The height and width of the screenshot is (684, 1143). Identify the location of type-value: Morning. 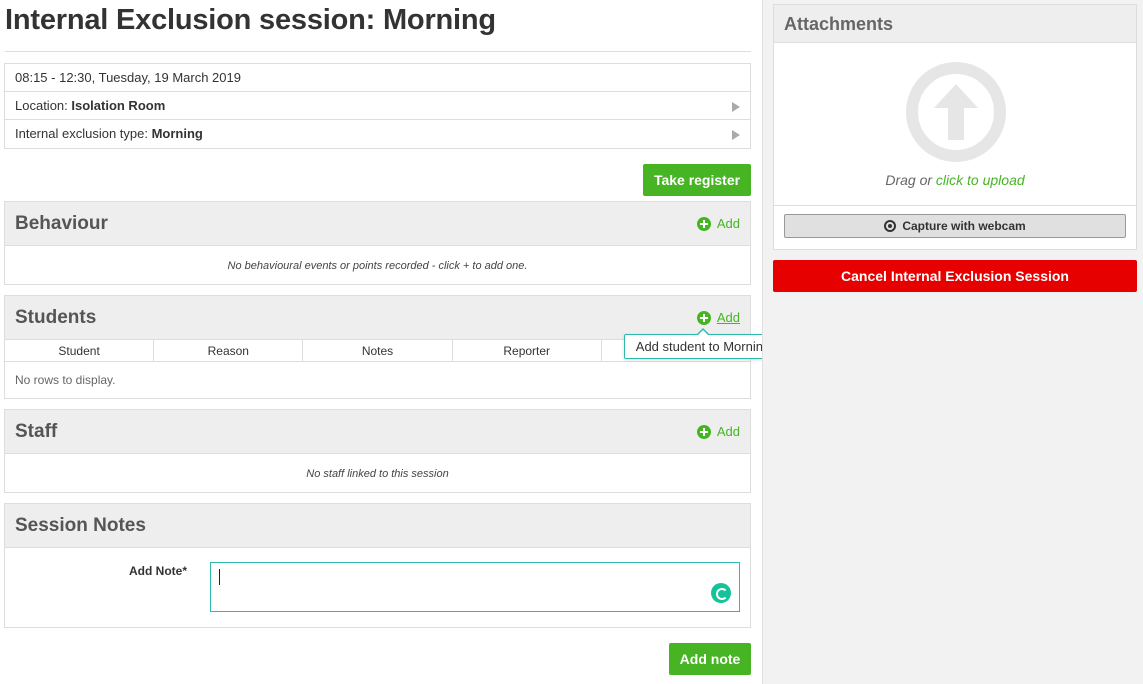
(177, 133).